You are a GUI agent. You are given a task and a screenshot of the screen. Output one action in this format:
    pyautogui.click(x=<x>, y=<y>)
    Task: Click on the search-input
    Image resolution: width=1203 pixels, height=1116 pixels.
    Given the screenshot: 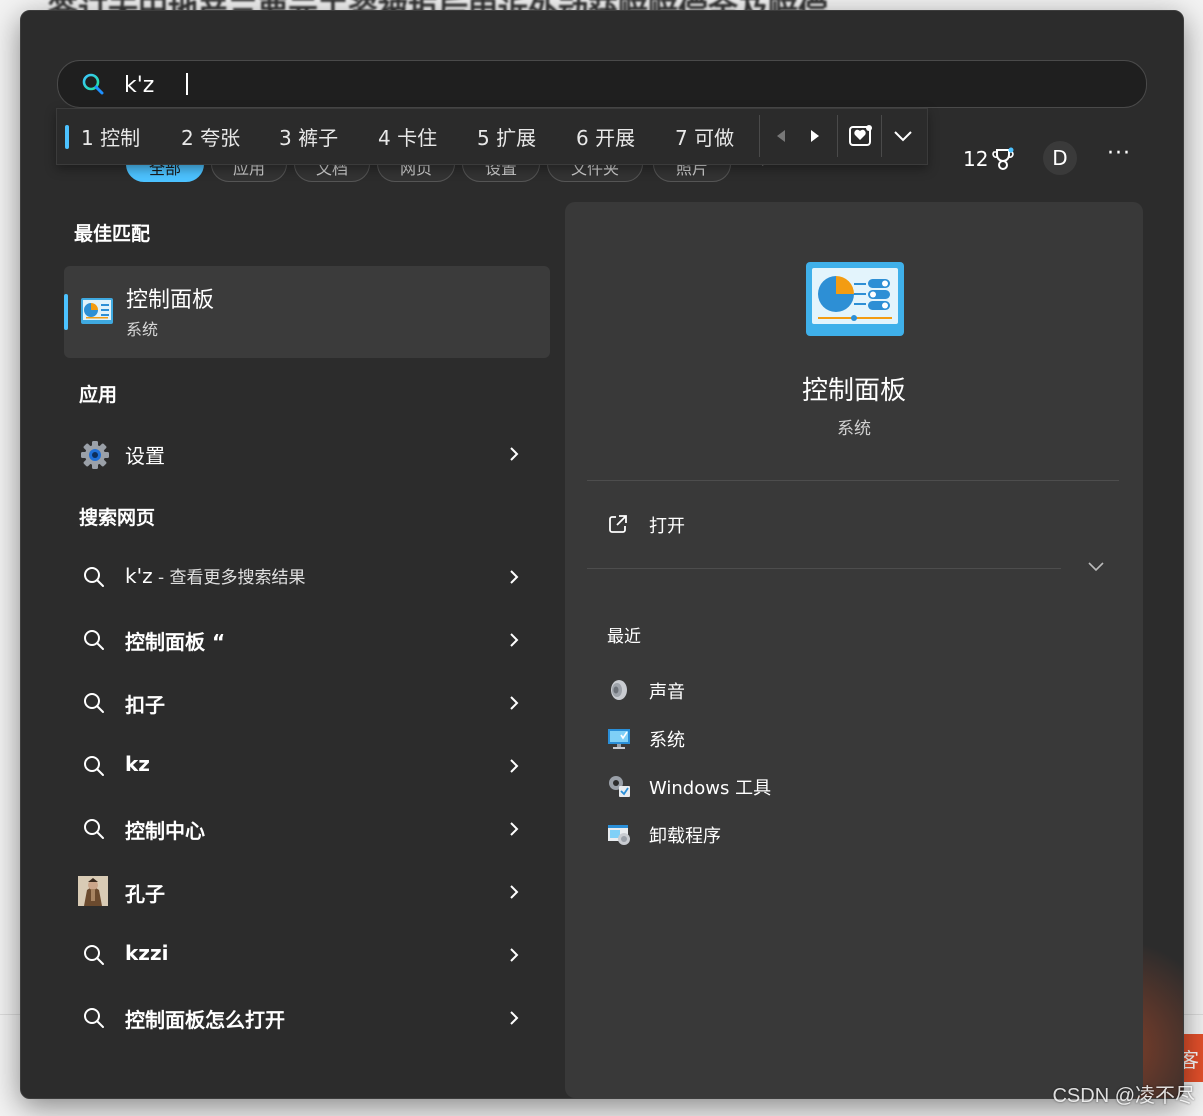 What is the action you would take?
    pyautogui.click(x=574, y=85)
    